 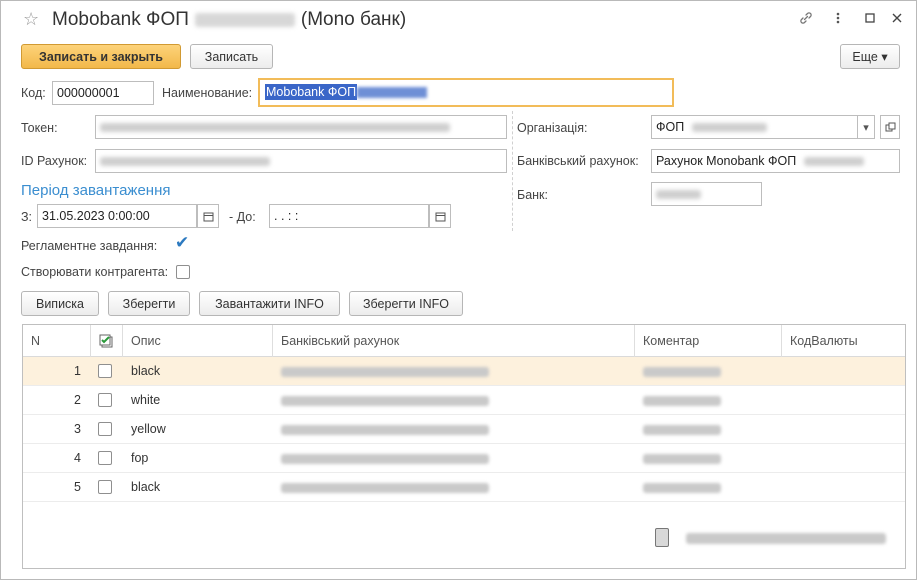 What do you see at coordinates (870, 20) in the screenshot?
I see `maximize-icon` at bounding box center [870, 20].